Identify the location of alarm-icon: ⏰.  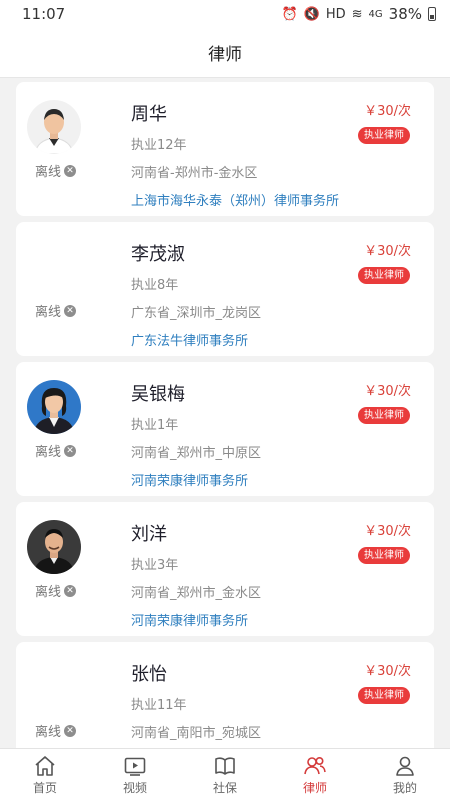
(289, 14).